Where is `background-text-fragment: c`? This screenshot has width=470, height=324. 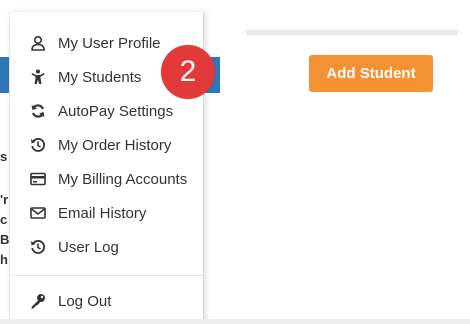
background-text-fragment: c is located at coordinates (4, 219).